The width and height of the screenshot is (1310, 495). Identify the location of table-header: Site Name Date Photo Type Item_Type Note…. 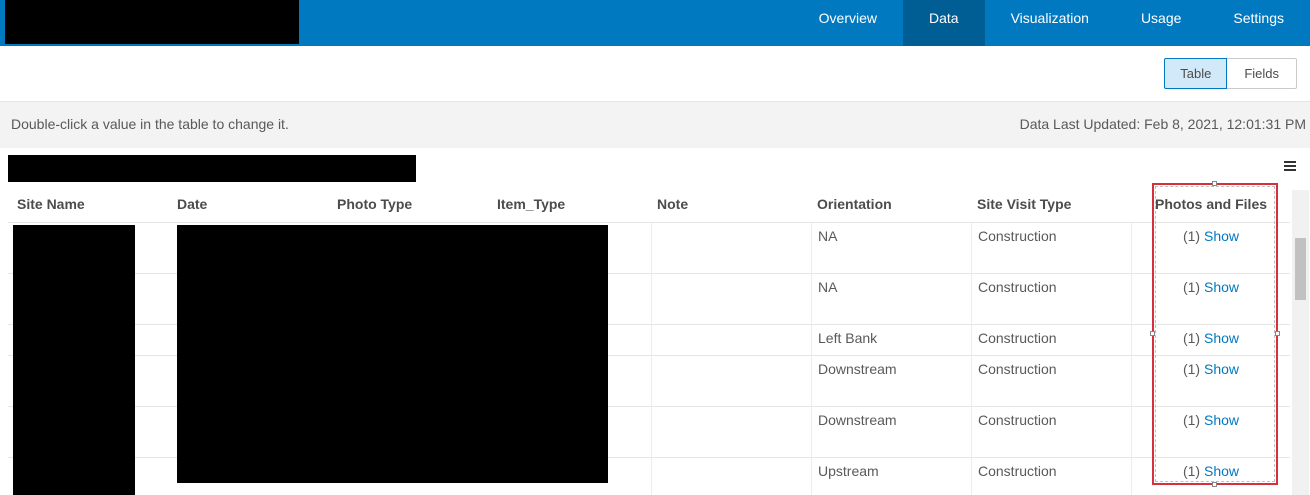
(649, 206).